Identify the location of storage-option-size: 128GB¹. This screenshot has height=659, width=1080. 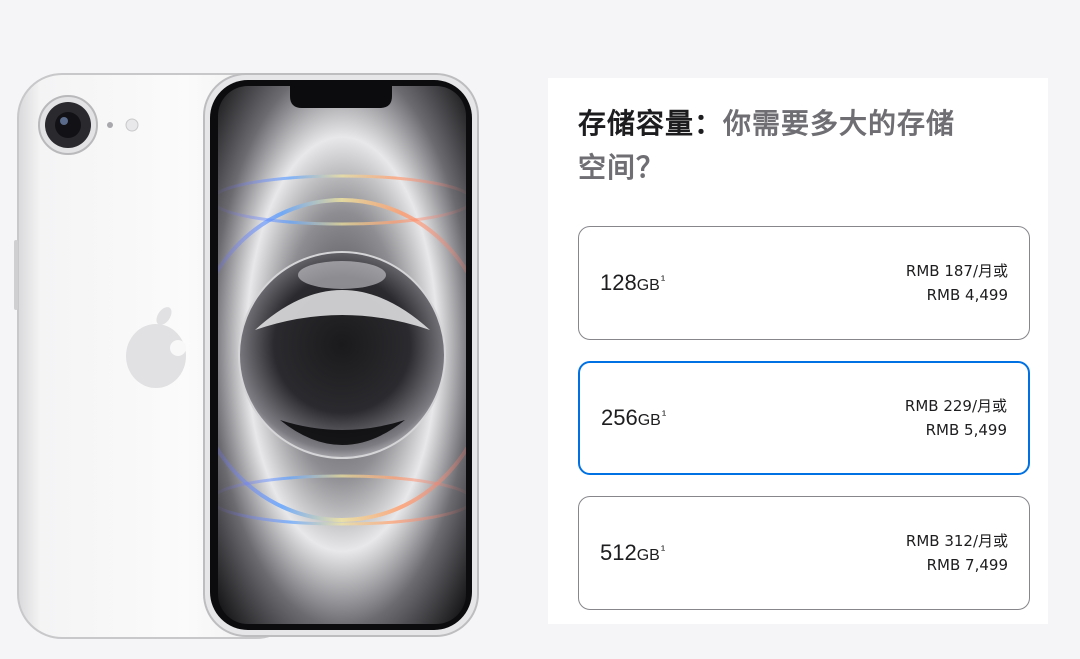
(632, 283).